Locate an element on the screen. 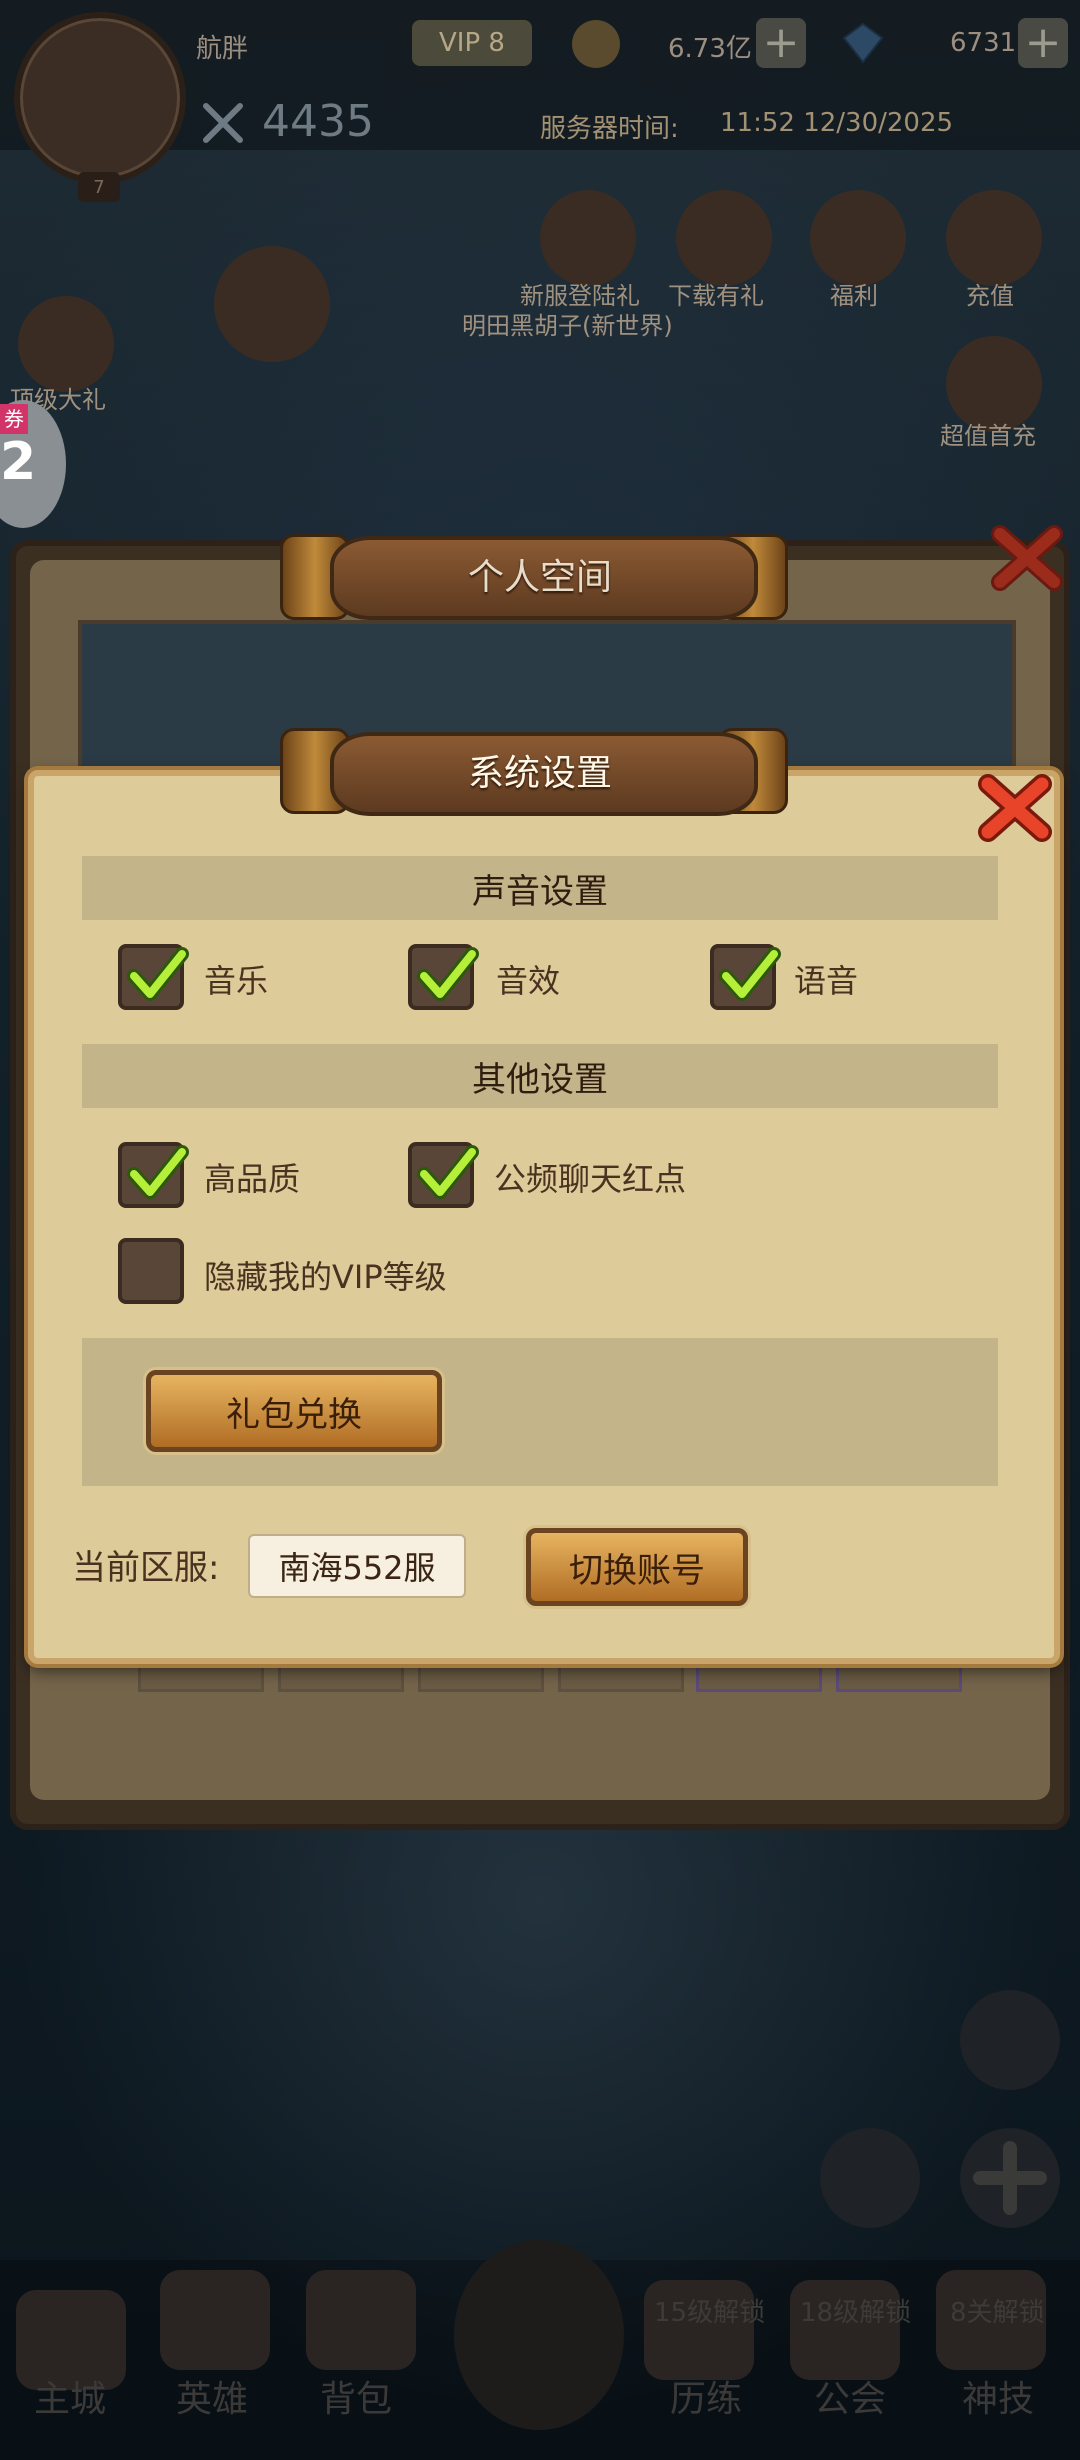 The image size is (1080, 2460). top-gift-icon is located at coordinates (66, 344).